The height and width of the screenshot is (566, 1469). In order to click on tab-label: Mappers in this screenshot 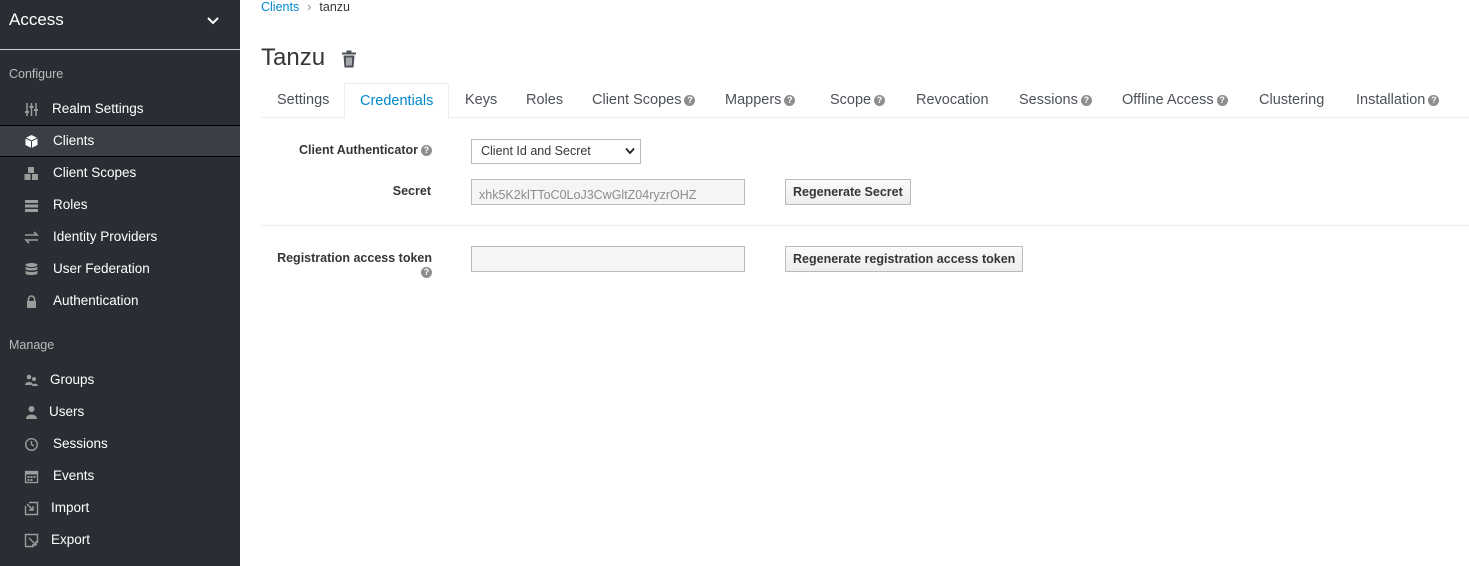, I will do `click(753, 100)`.